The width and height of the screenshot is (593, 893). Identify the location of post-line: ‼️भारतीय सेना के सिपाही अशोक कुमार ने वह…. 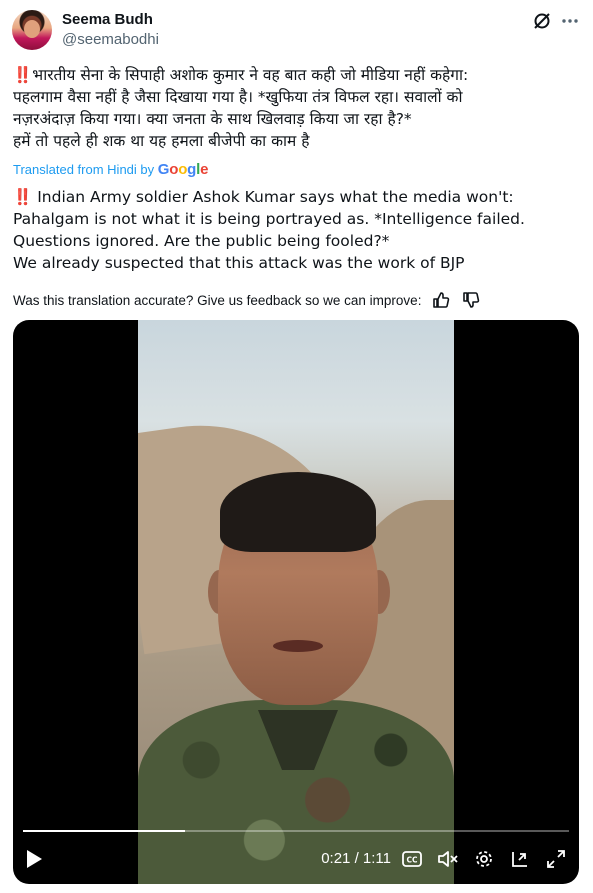
(241, 75).